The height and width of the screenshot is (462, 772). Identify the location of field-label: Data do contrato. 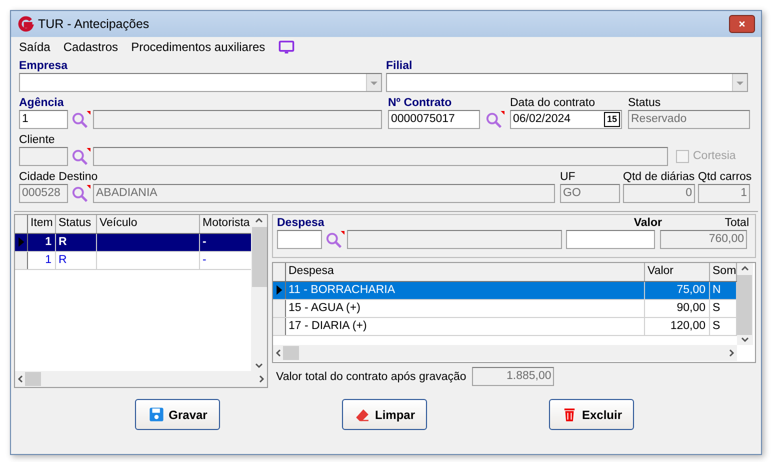
(553, 103).